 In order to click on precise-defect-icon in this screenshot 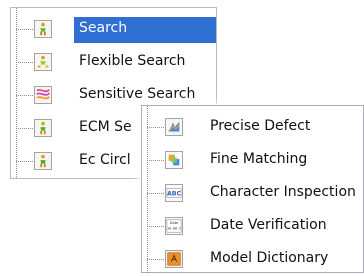, I will do `click(174, 127)`.